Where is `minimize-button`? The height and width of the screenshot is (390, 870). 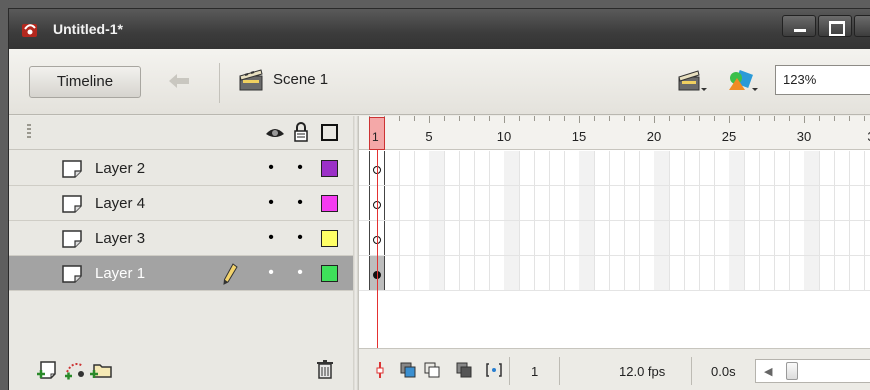 minimize-button is located at coordinates (799, 26).